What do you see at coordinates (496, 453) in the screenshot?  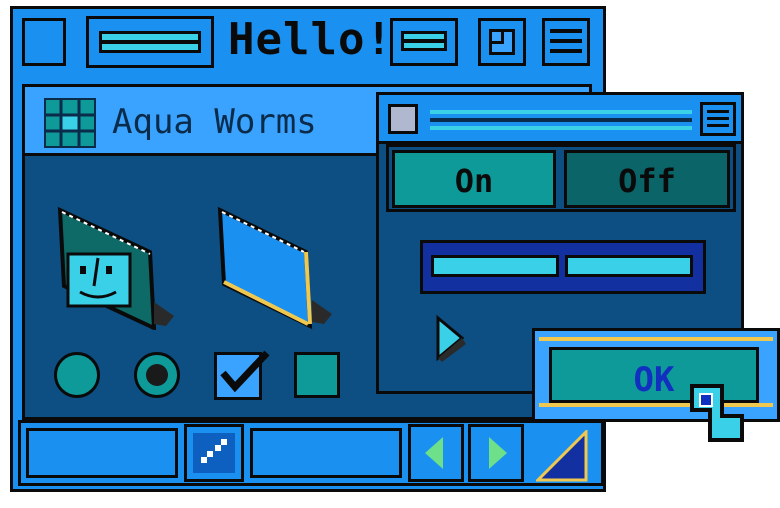 I see `scroll-right-icon` at bounding box center [496, 453].